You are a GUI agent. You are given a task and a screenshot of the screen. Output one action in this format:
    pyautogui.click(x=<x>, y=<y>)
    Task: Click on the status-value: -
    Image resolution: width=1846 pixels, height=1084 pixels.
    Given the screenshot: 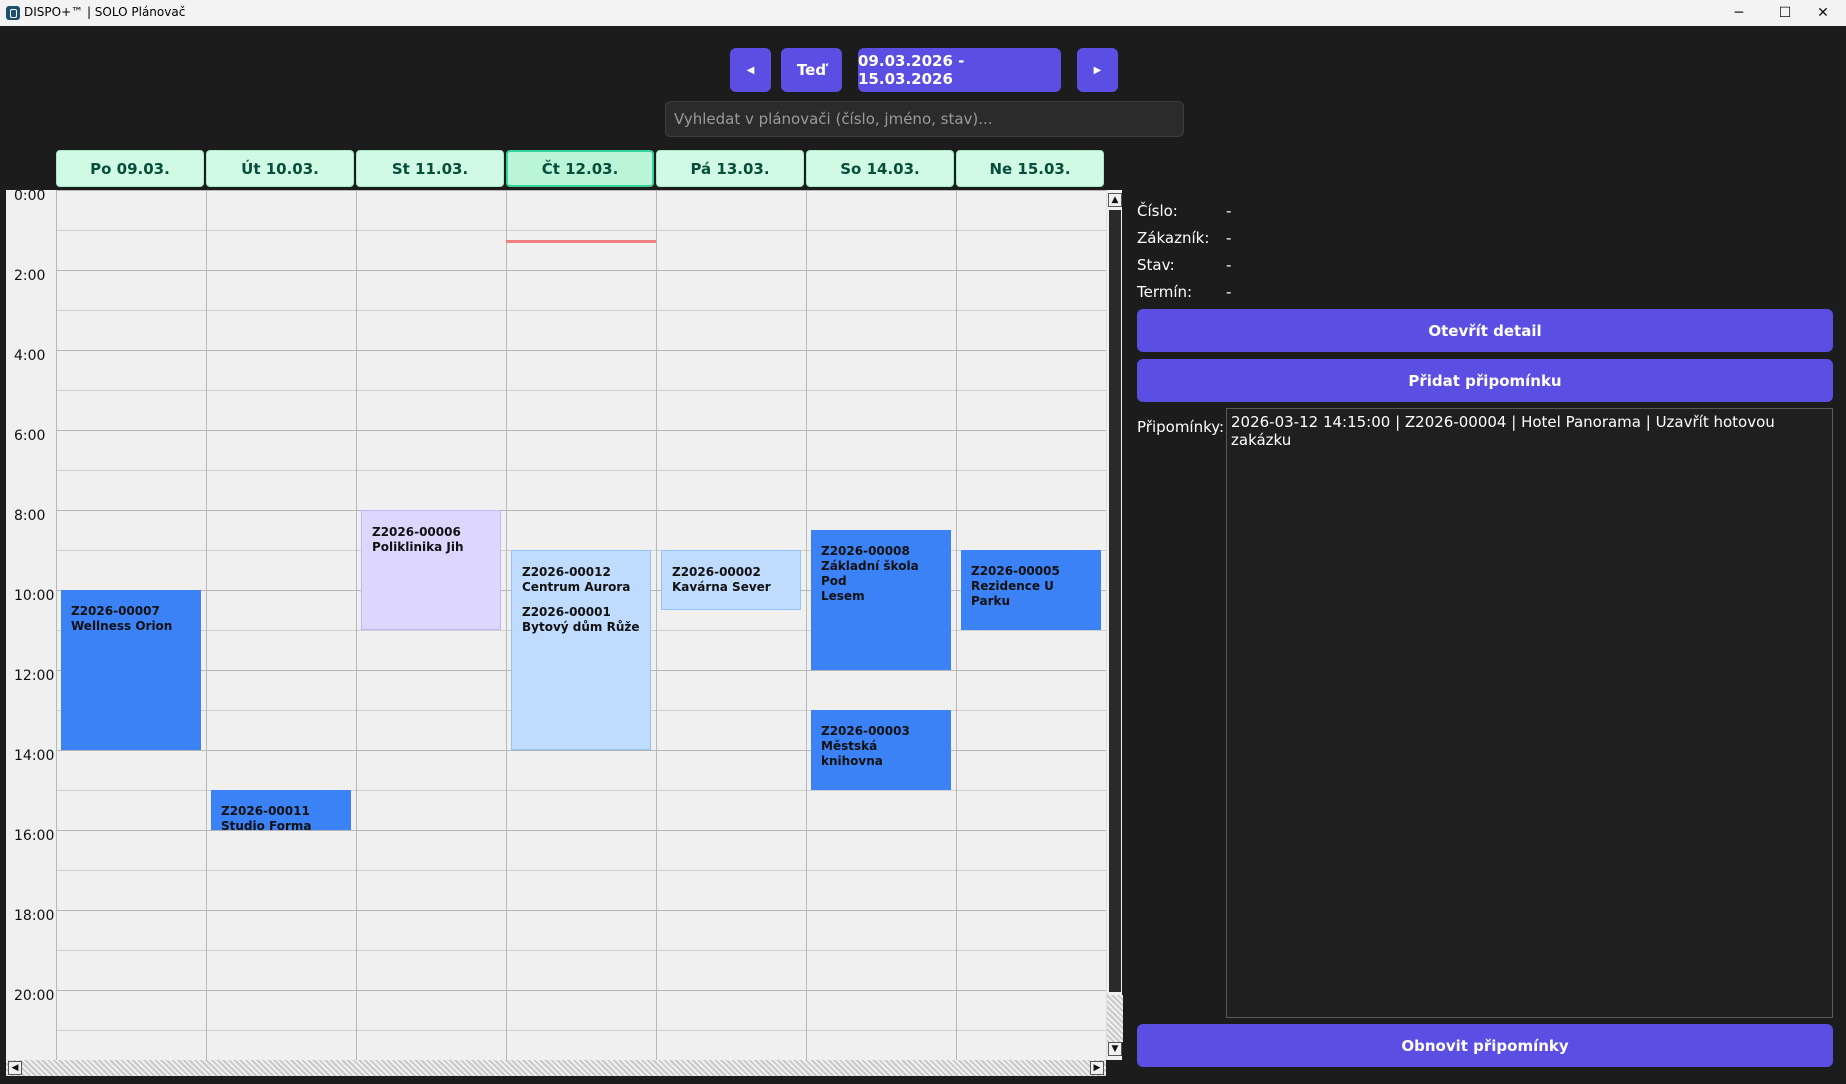 What is the action you would take?
    pyautogui.click(x=1229, y=265)
    